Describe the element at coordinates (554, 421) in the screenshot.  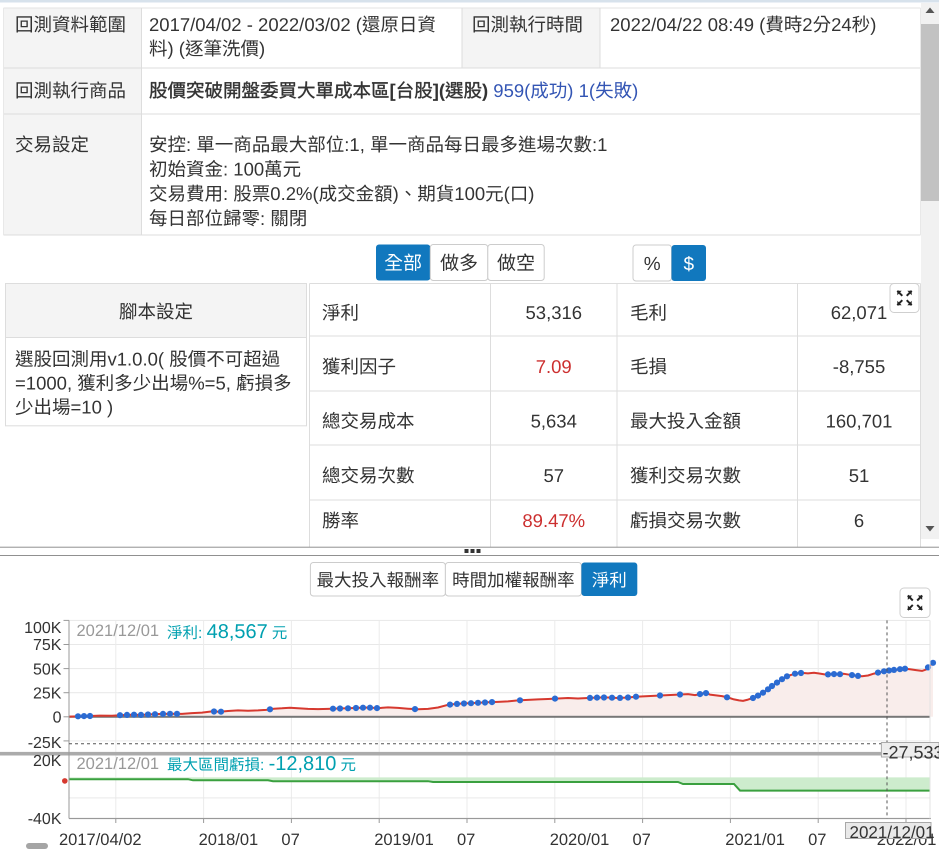
I see `svg-text: 5,634` at that location.